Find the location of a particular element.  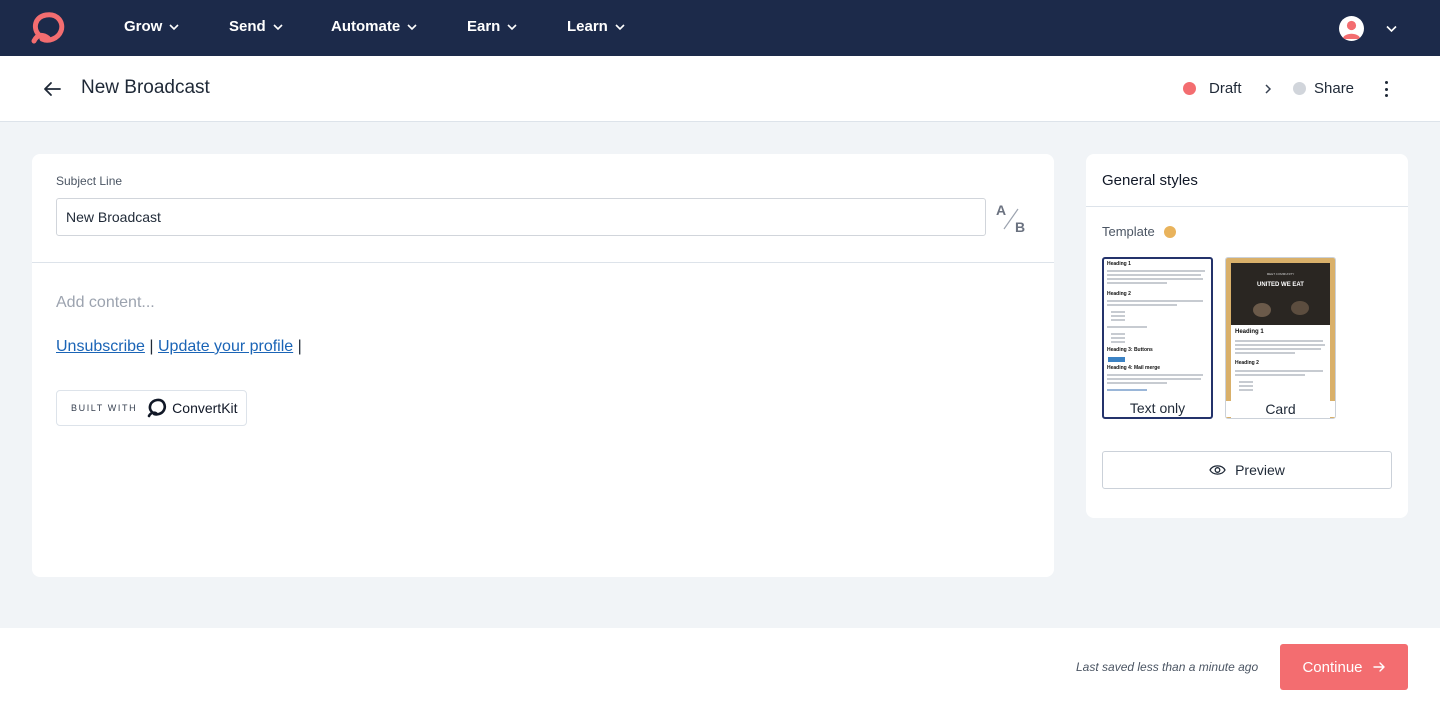

continue-button-label: Continue is located at coordinates (1332, 667).